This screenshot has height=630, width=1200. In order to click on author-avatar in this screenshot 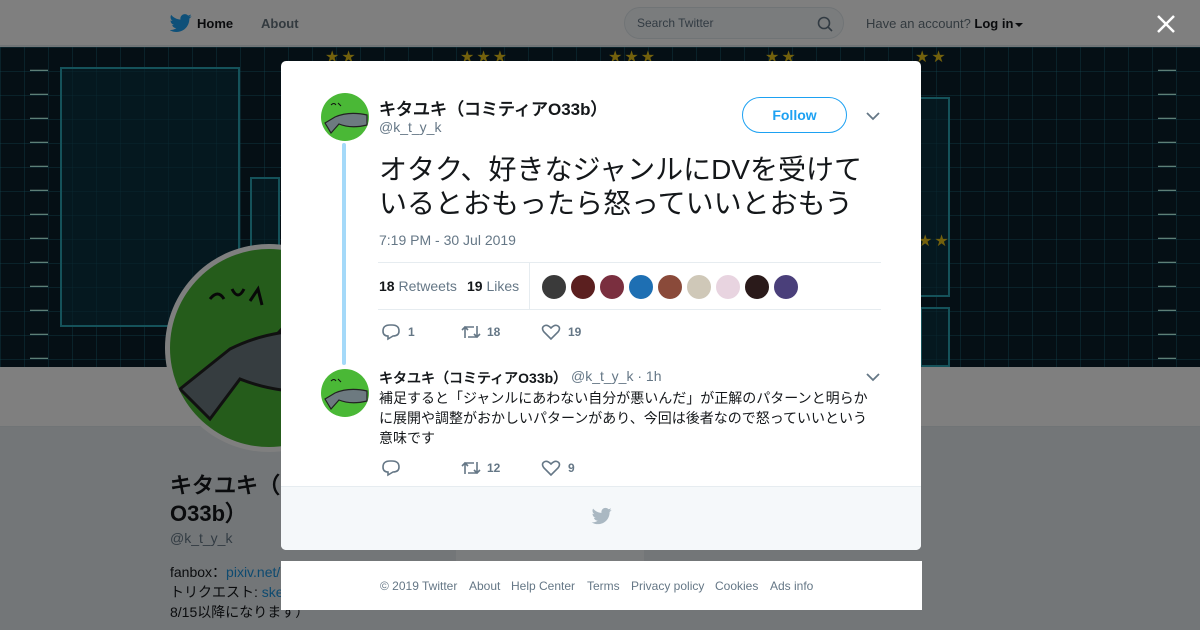, I will do `click(345, 117)`.